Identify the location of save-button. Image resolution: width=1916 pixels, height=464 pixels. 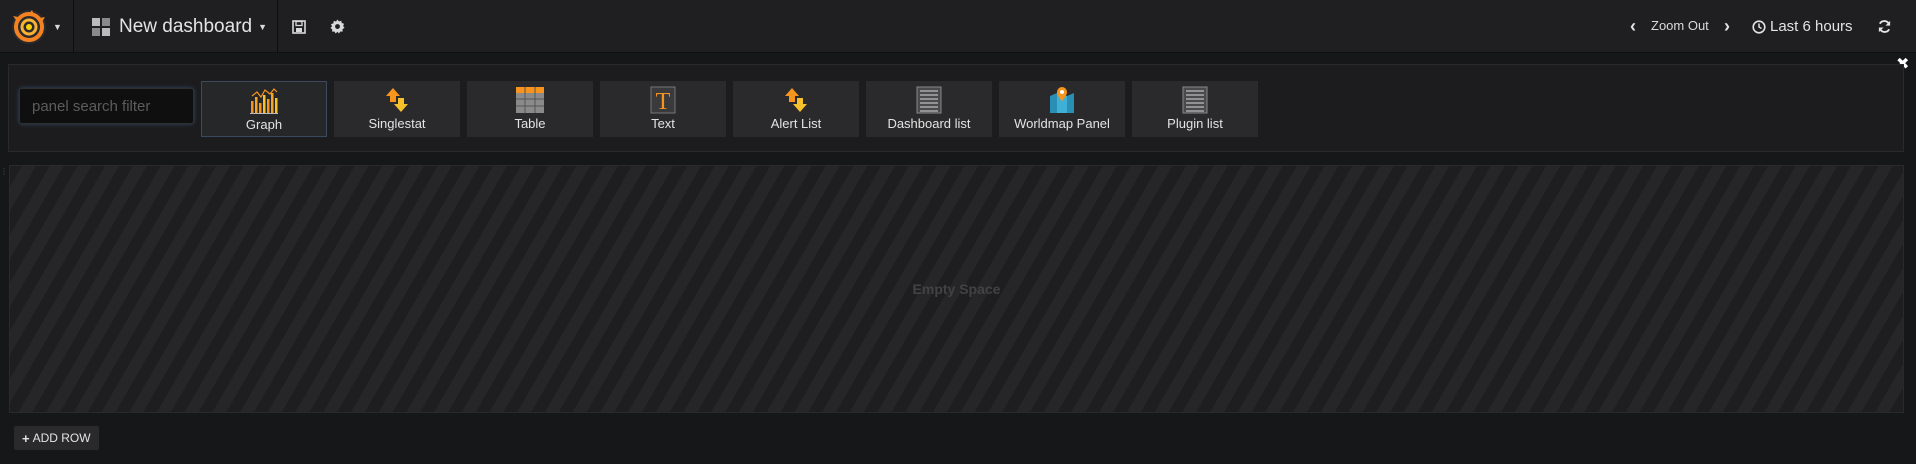
(299, 26).